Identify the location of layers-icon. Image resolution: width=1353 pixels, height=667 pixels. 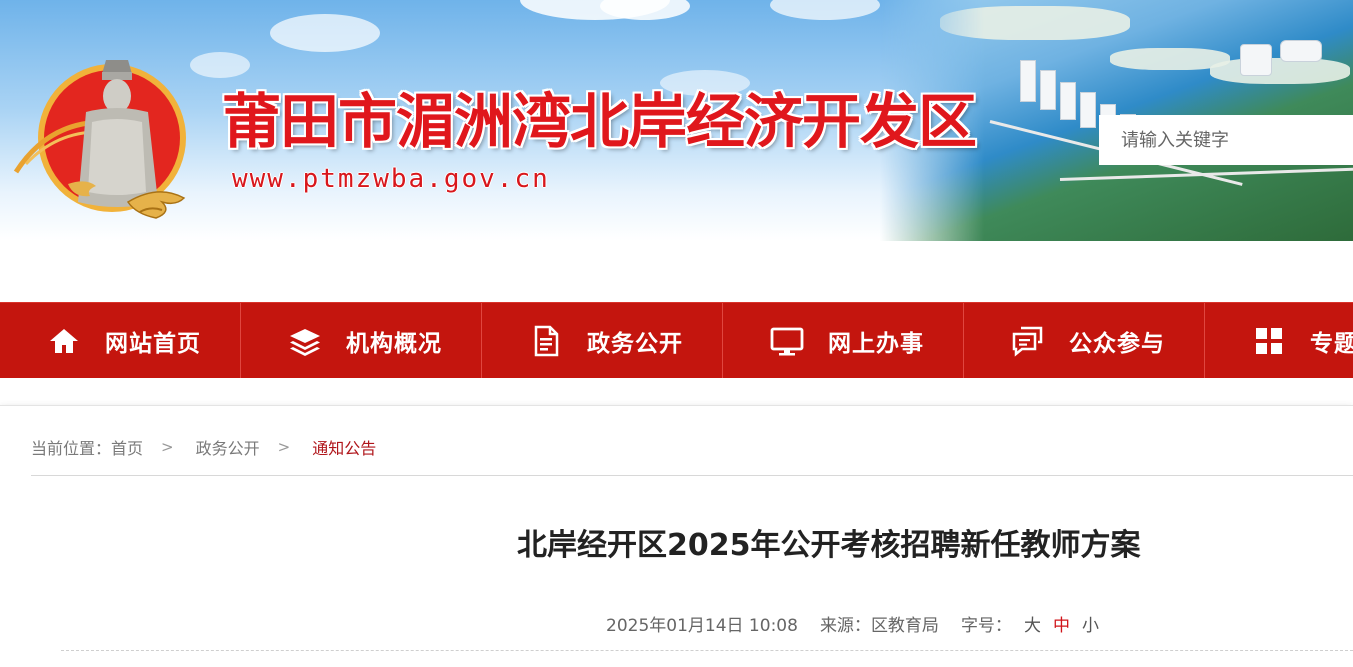
(305, 342).